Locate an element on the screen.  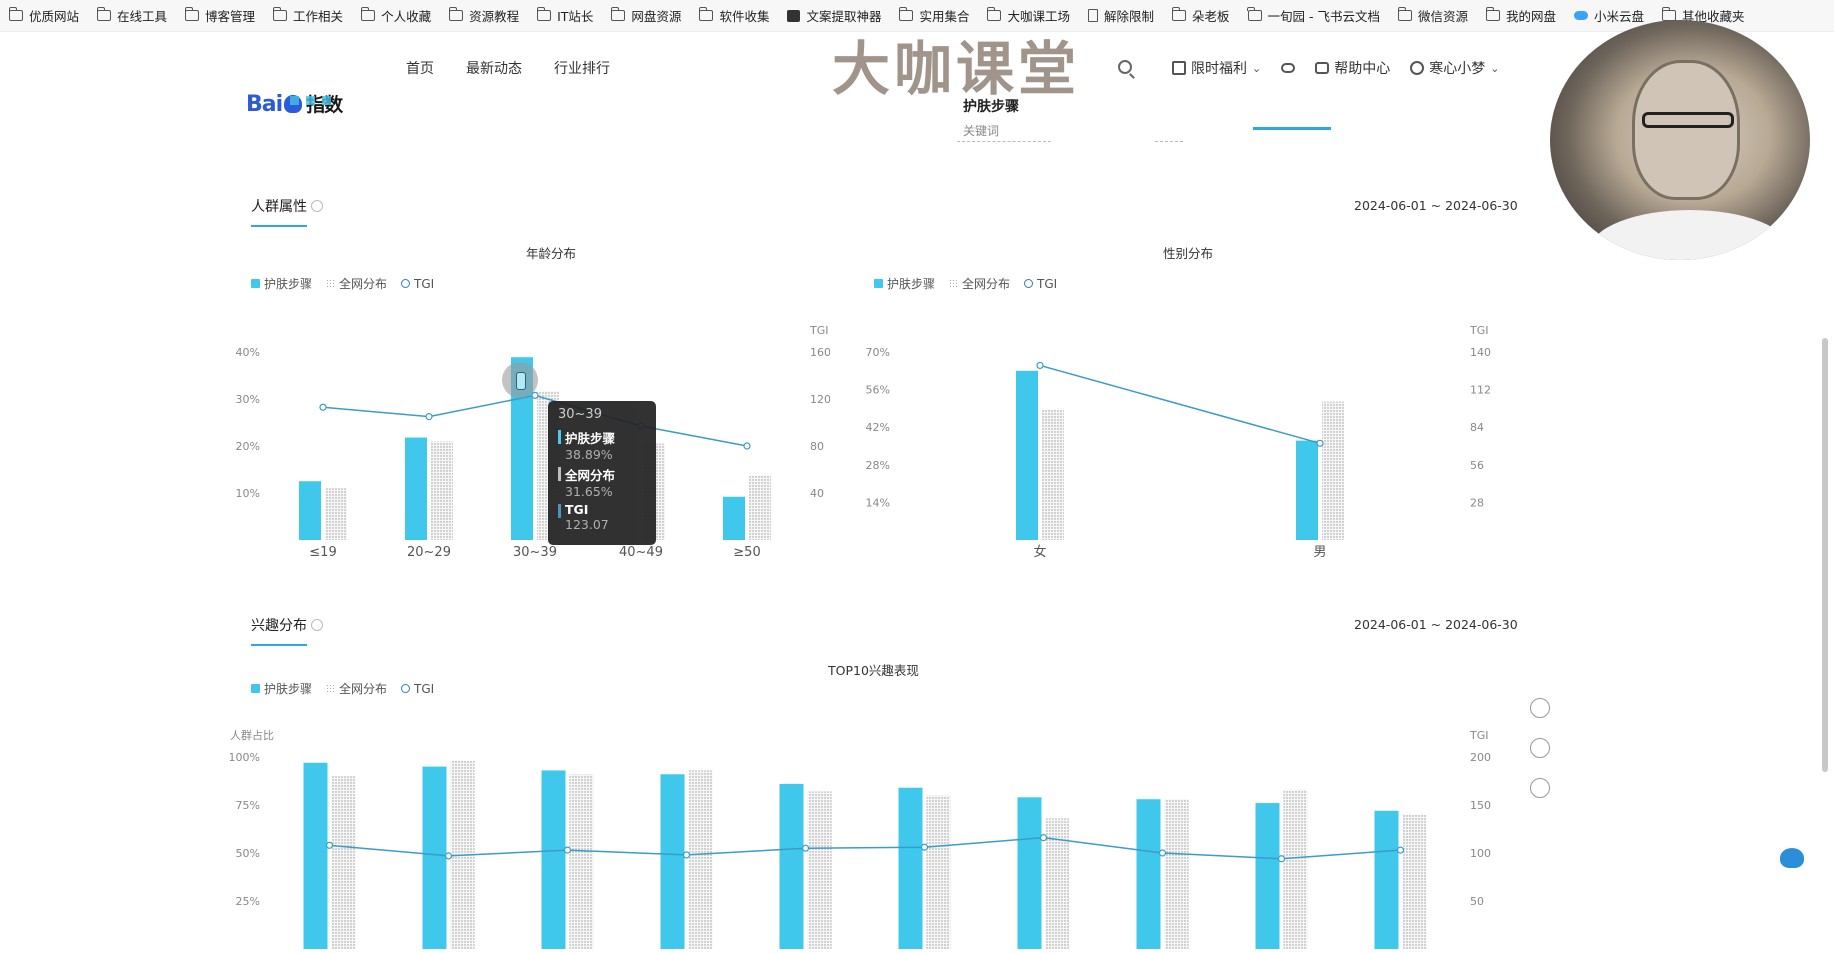
bookmark-item: 网盘资源 is located at coordinates (646, 15).